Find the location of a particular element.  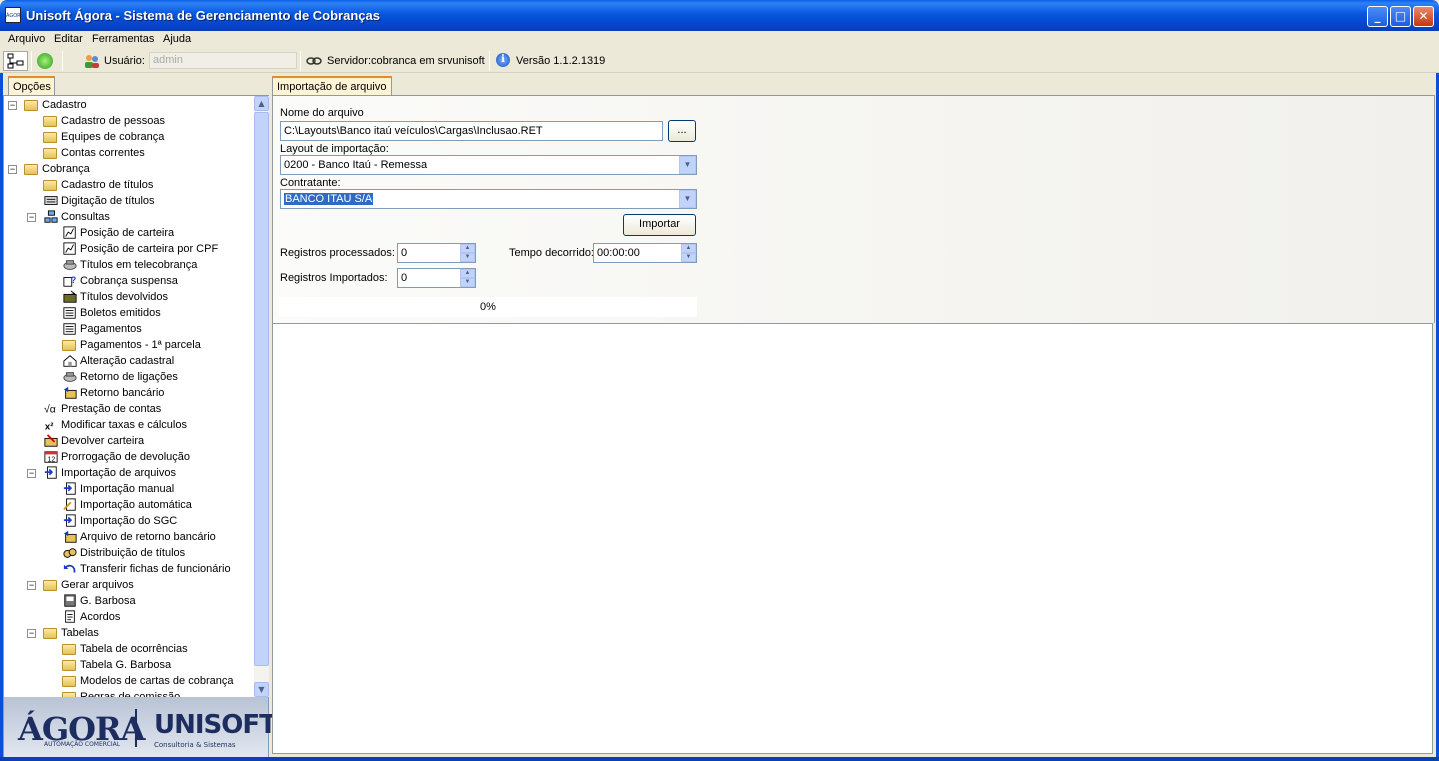

maximize-button: □ is located at coordinates (1400, 16).